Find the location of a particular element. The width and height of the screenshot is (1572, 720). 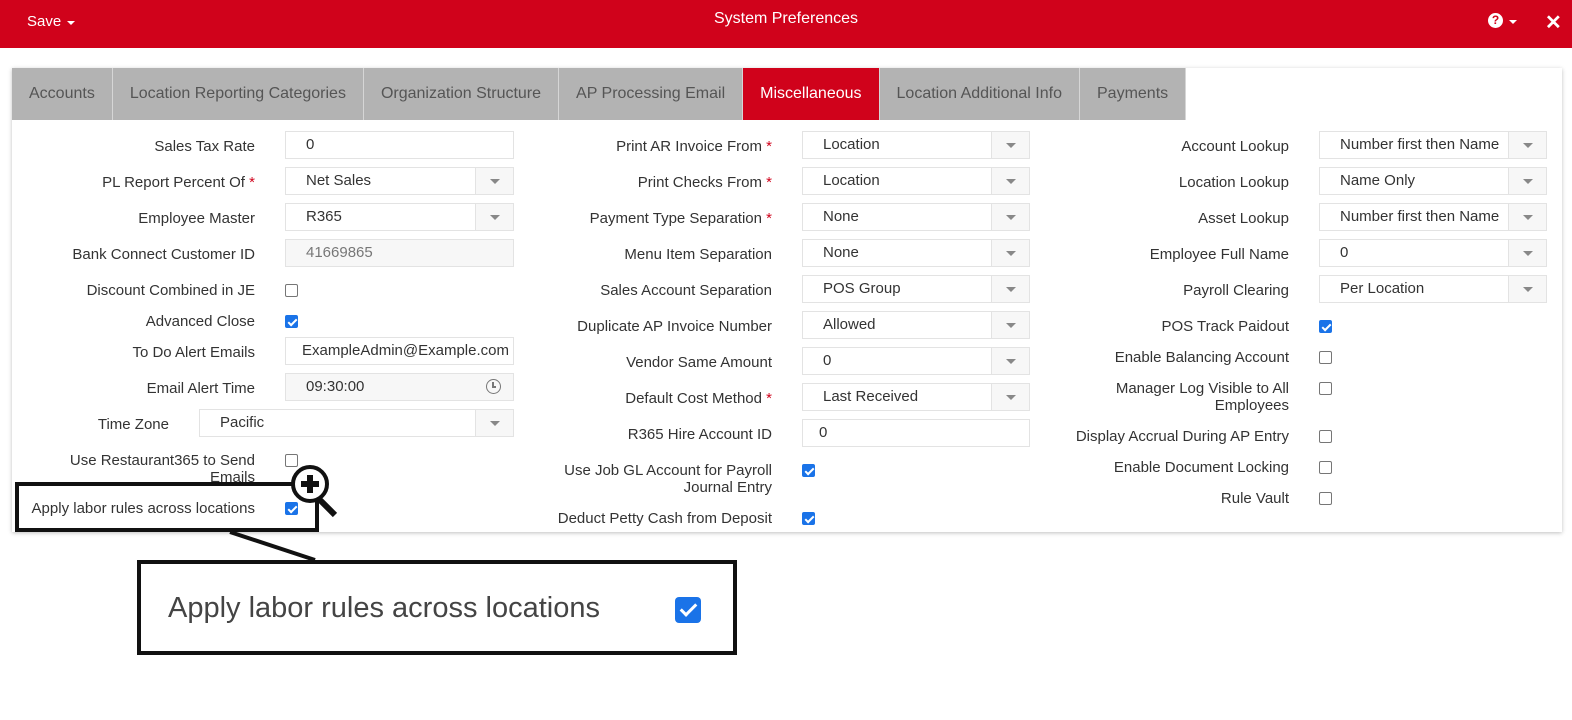

zoom-plus-vertical is located at coordinates (310, 484).